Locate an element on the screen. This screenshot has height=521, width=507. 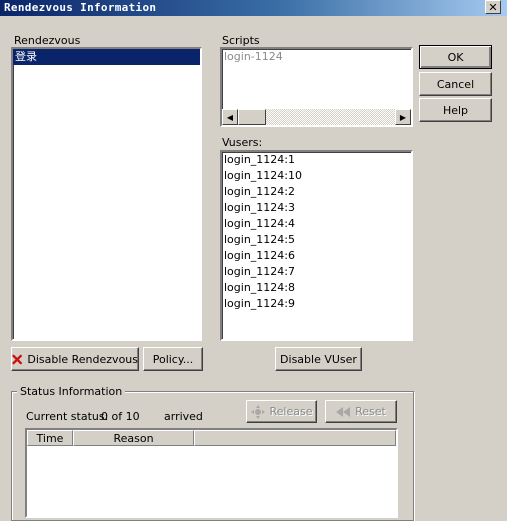
scripts-list: login-1124 ◀ ▶ is located at coordinates (316, 87).